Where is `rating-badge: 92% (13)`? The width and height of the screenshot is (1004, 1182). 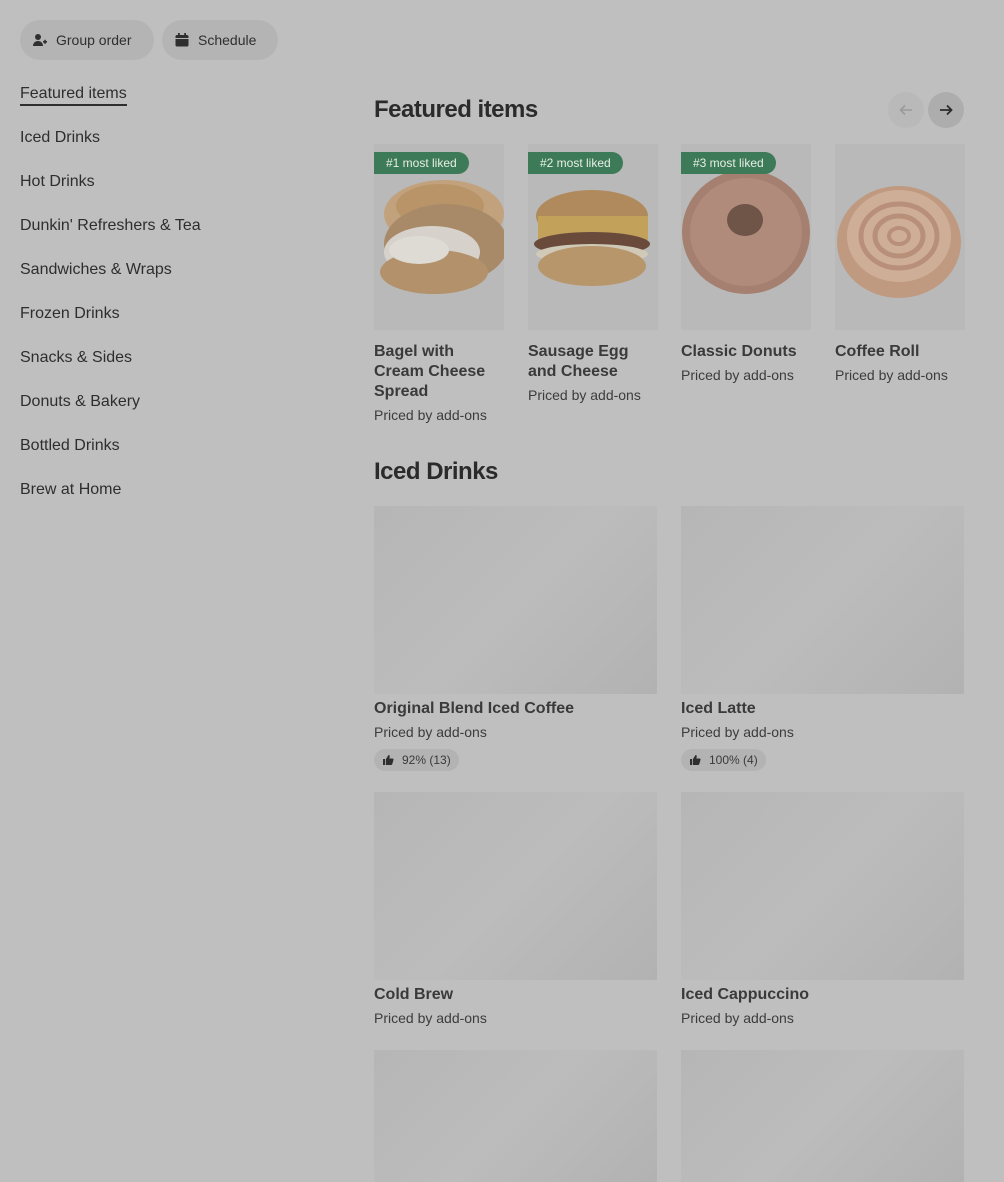 rating-badge: 92% (13) is located at coordinates (416, 760).